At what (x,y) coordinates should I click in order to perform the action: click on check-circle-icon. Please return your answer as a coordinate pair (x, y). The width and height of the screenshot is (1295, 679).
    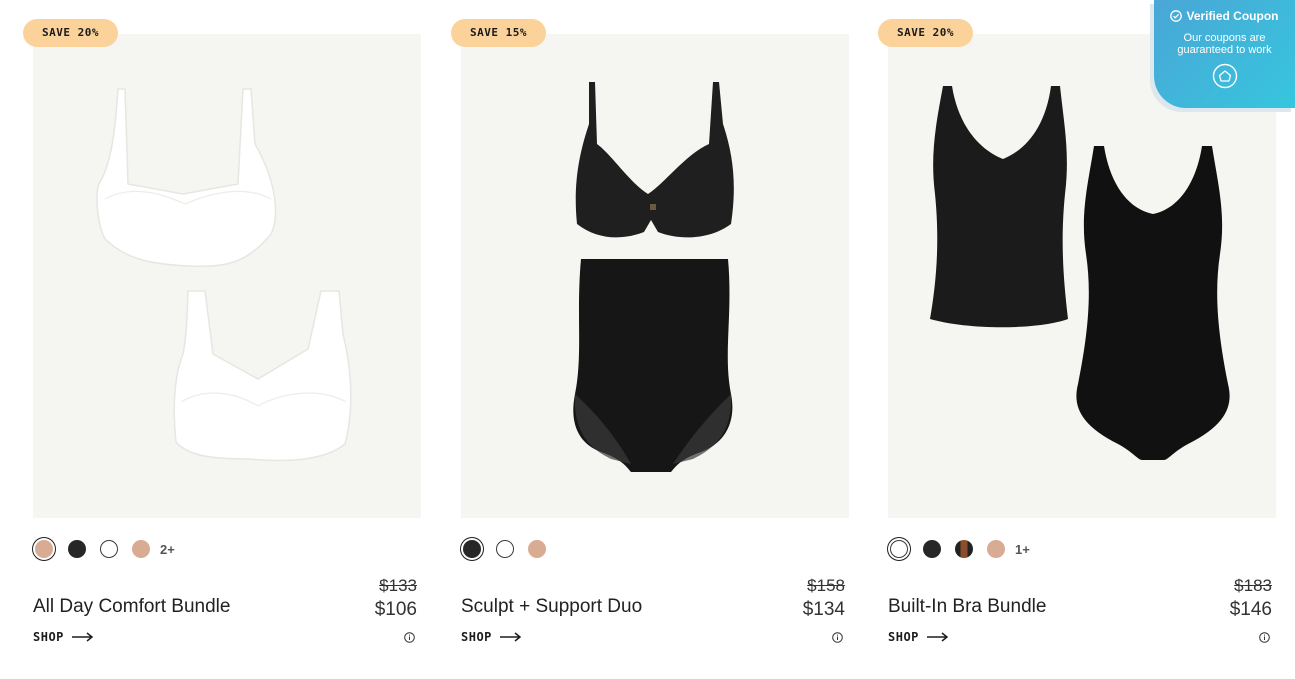
    Looking at the image, I should click on (1176, 16).